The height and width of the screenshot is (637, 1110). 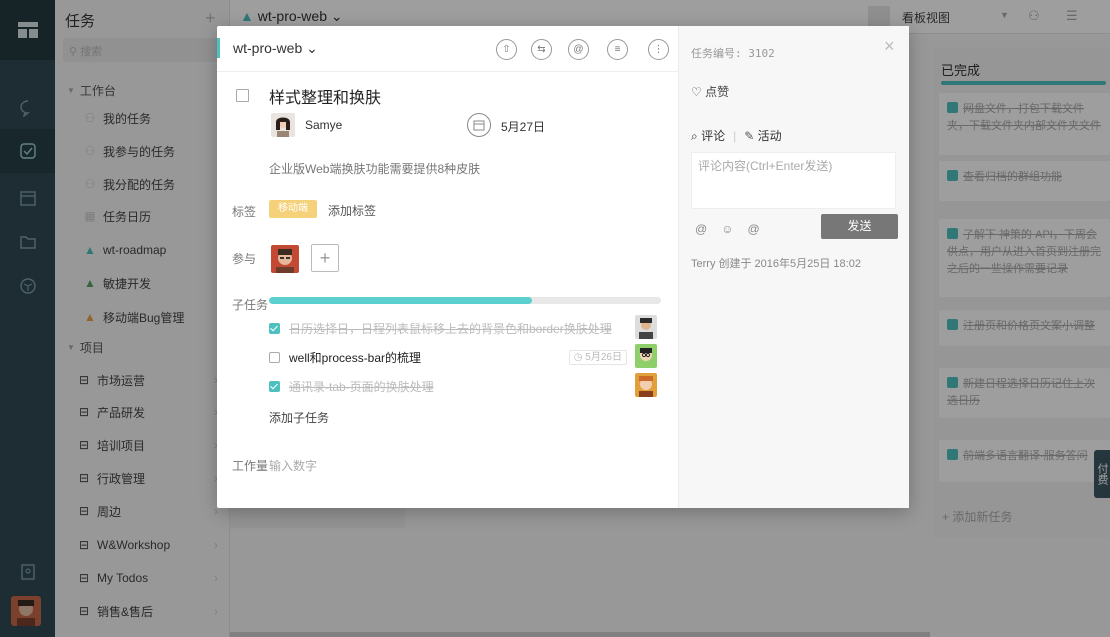 I want to click on tags-label: 标签, so click(x=244, y=212).